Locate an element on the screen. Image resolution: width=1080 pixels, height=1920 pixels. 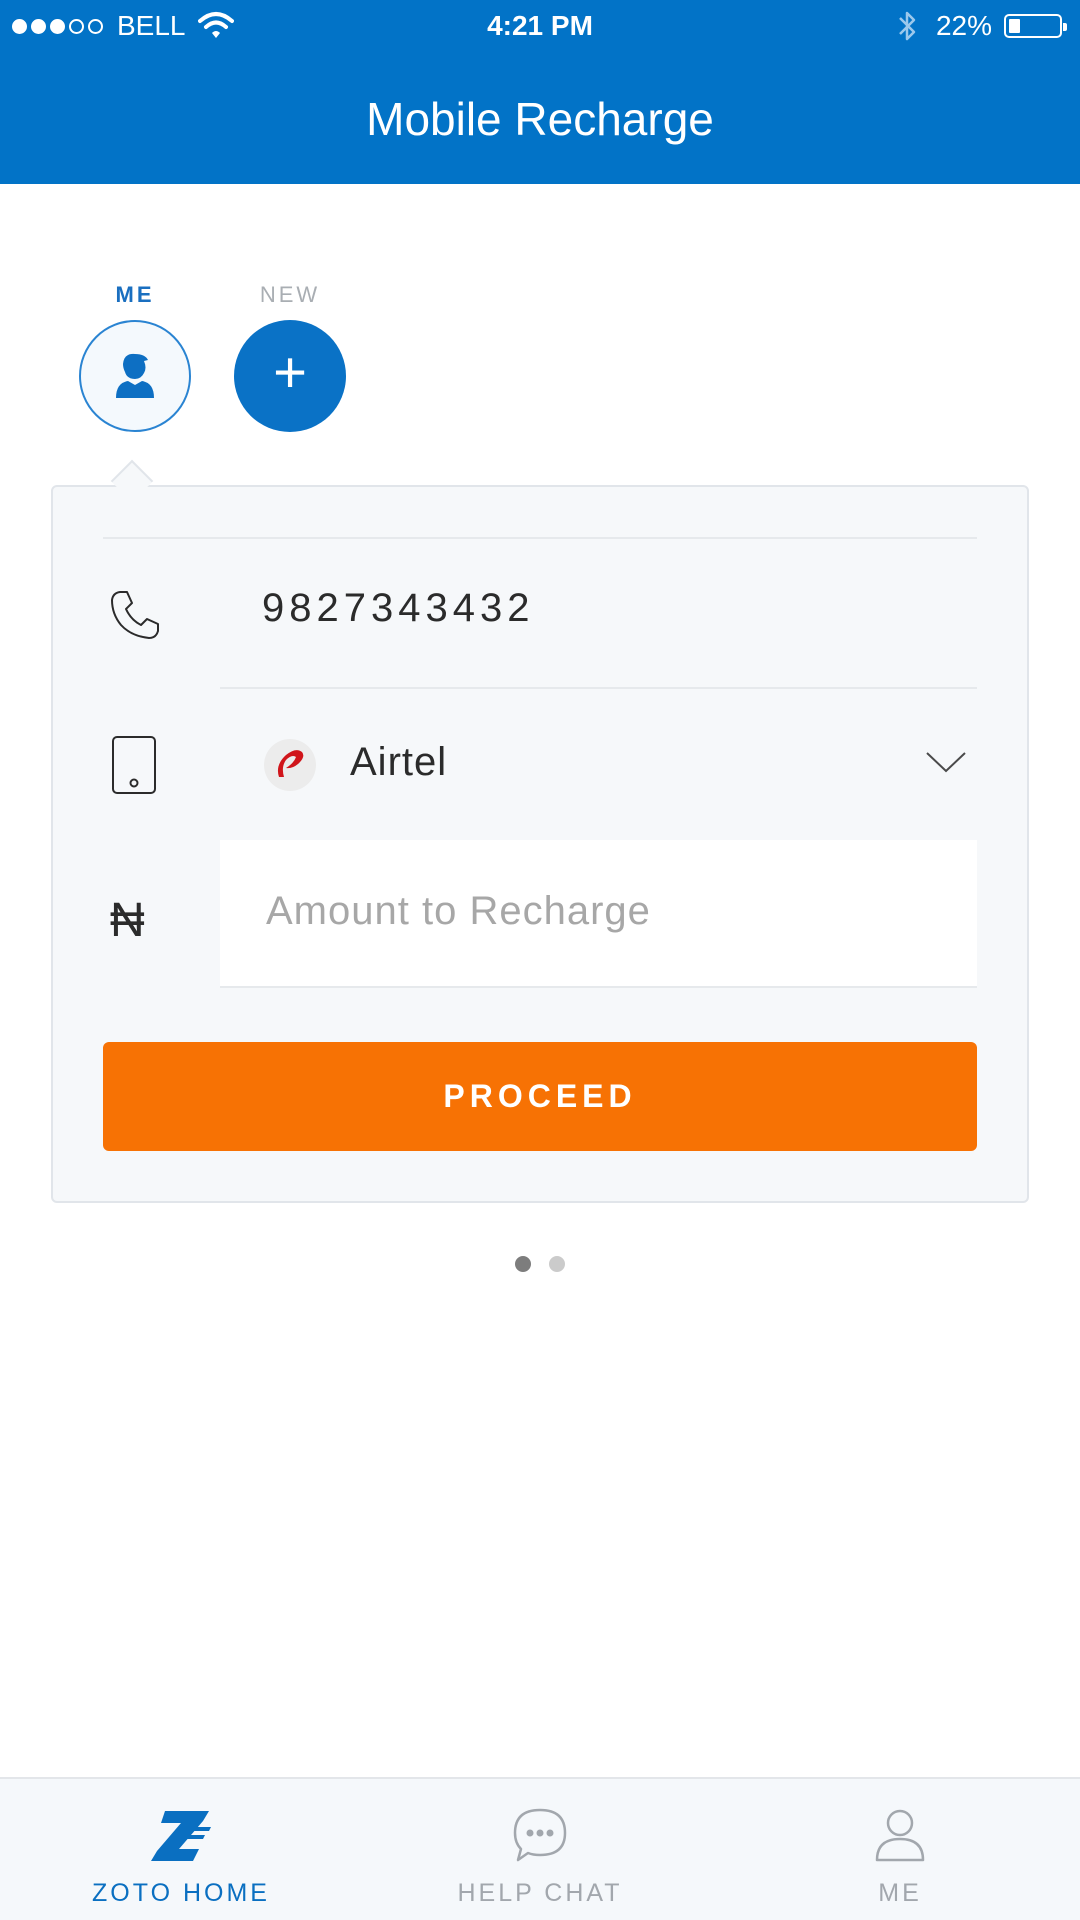
chat-bubble-icon is located at coordinates (540, 1835).